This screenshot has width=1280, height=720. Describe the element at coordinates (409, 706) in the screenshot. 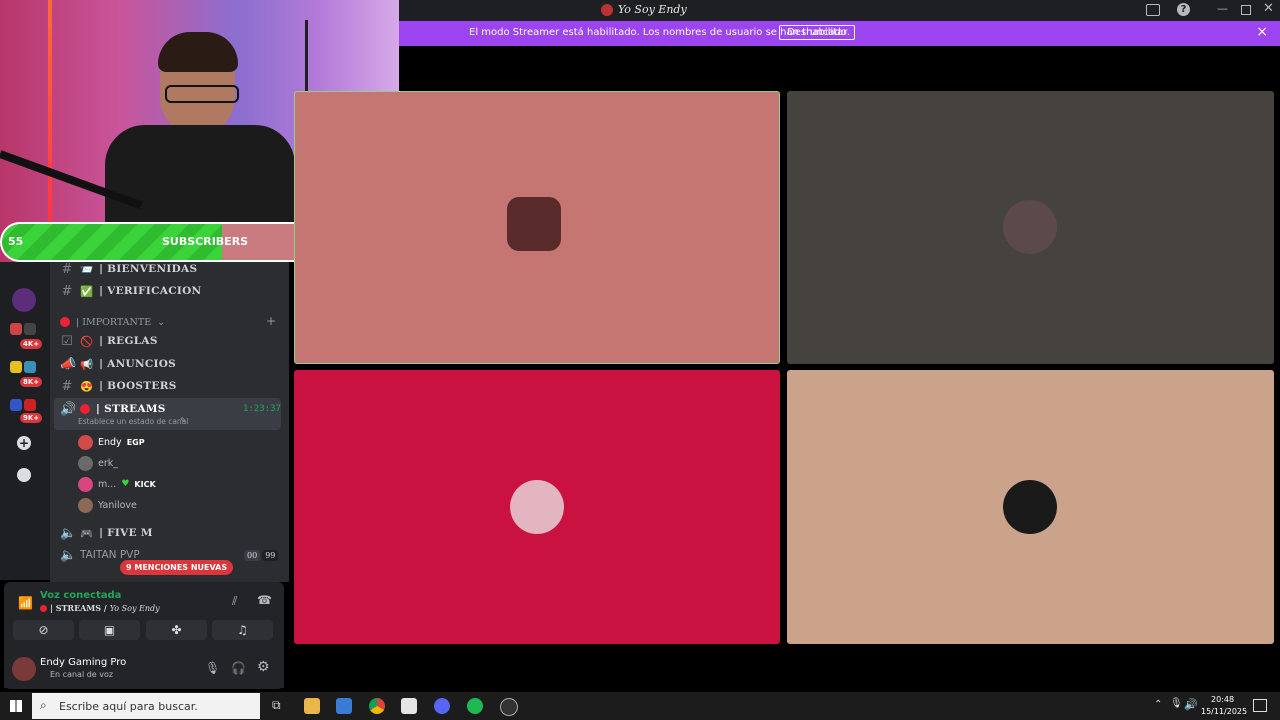

I see `app-icon` at that location.